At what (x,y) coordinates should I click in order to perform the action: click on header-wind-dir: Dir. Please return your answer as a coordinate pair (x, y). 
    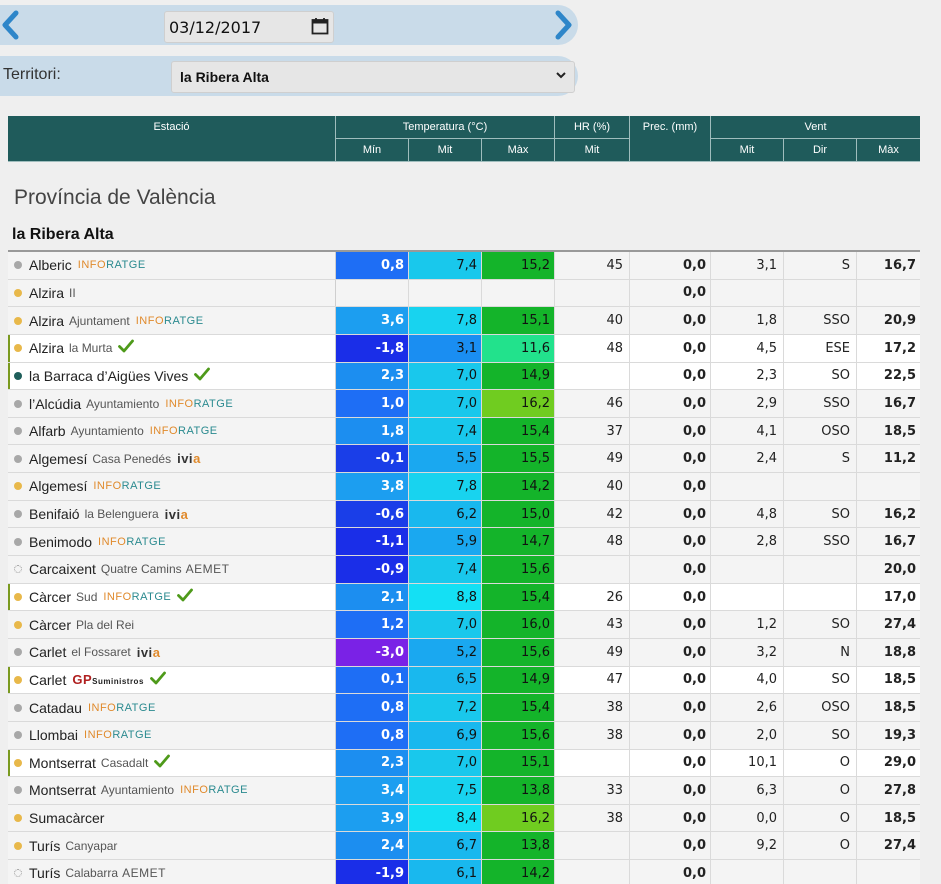
    Looking at the image, I should click on (820, 150).